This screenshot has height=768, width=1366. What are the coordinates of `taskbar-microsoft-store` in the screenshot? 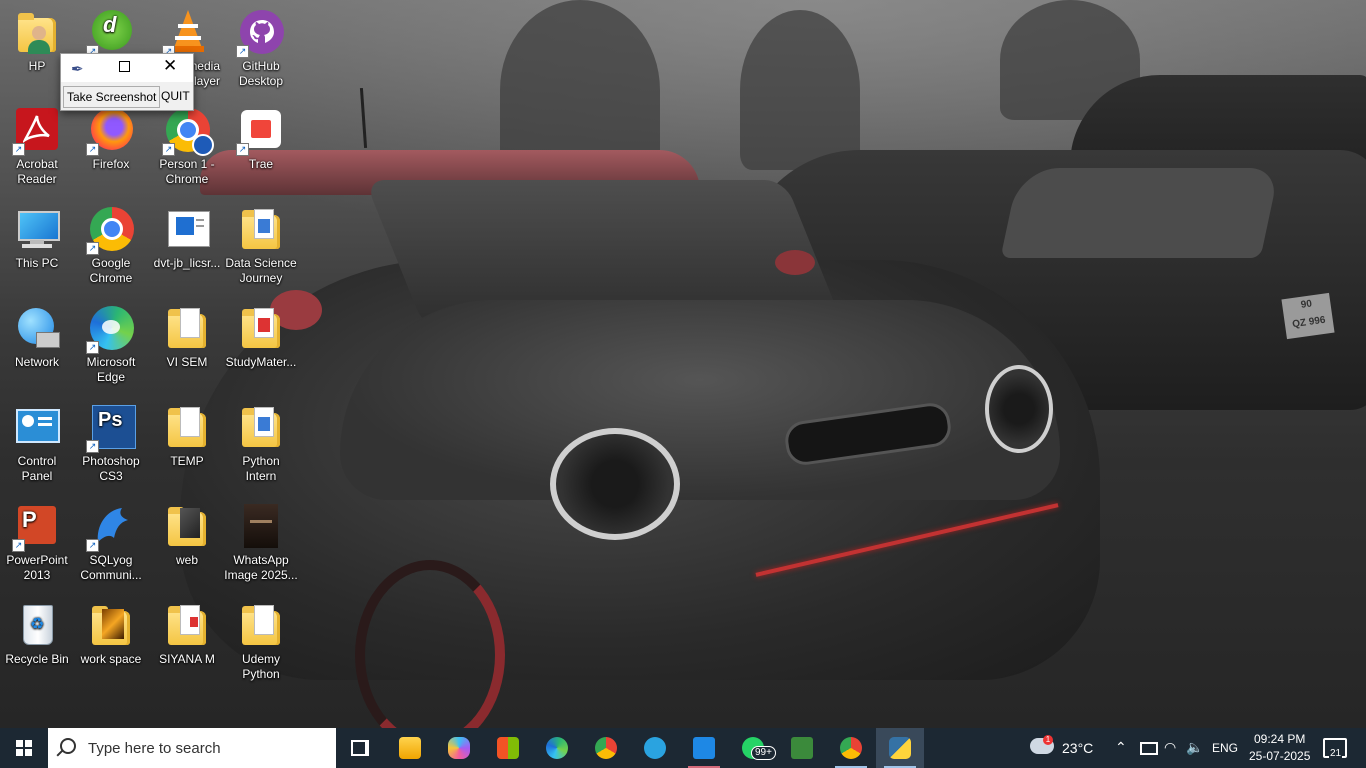 It's located at (508, 748).